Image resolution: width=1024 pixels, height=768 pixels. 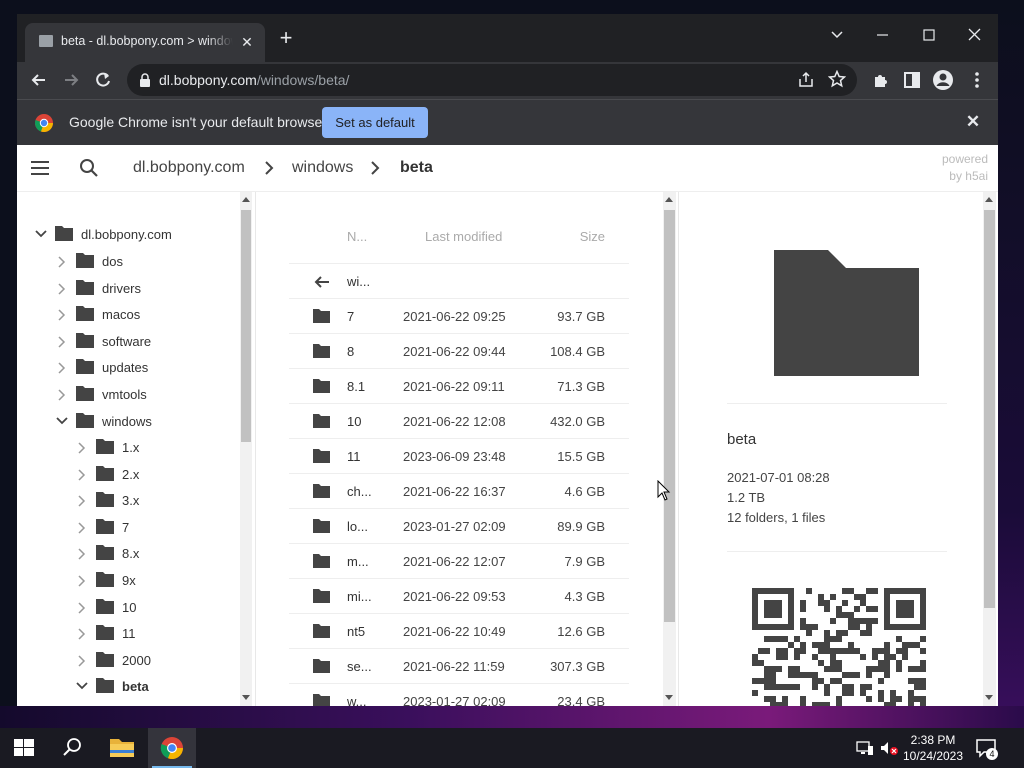 I want to click on list-scroll-thumb, so click(x=669, y=416).